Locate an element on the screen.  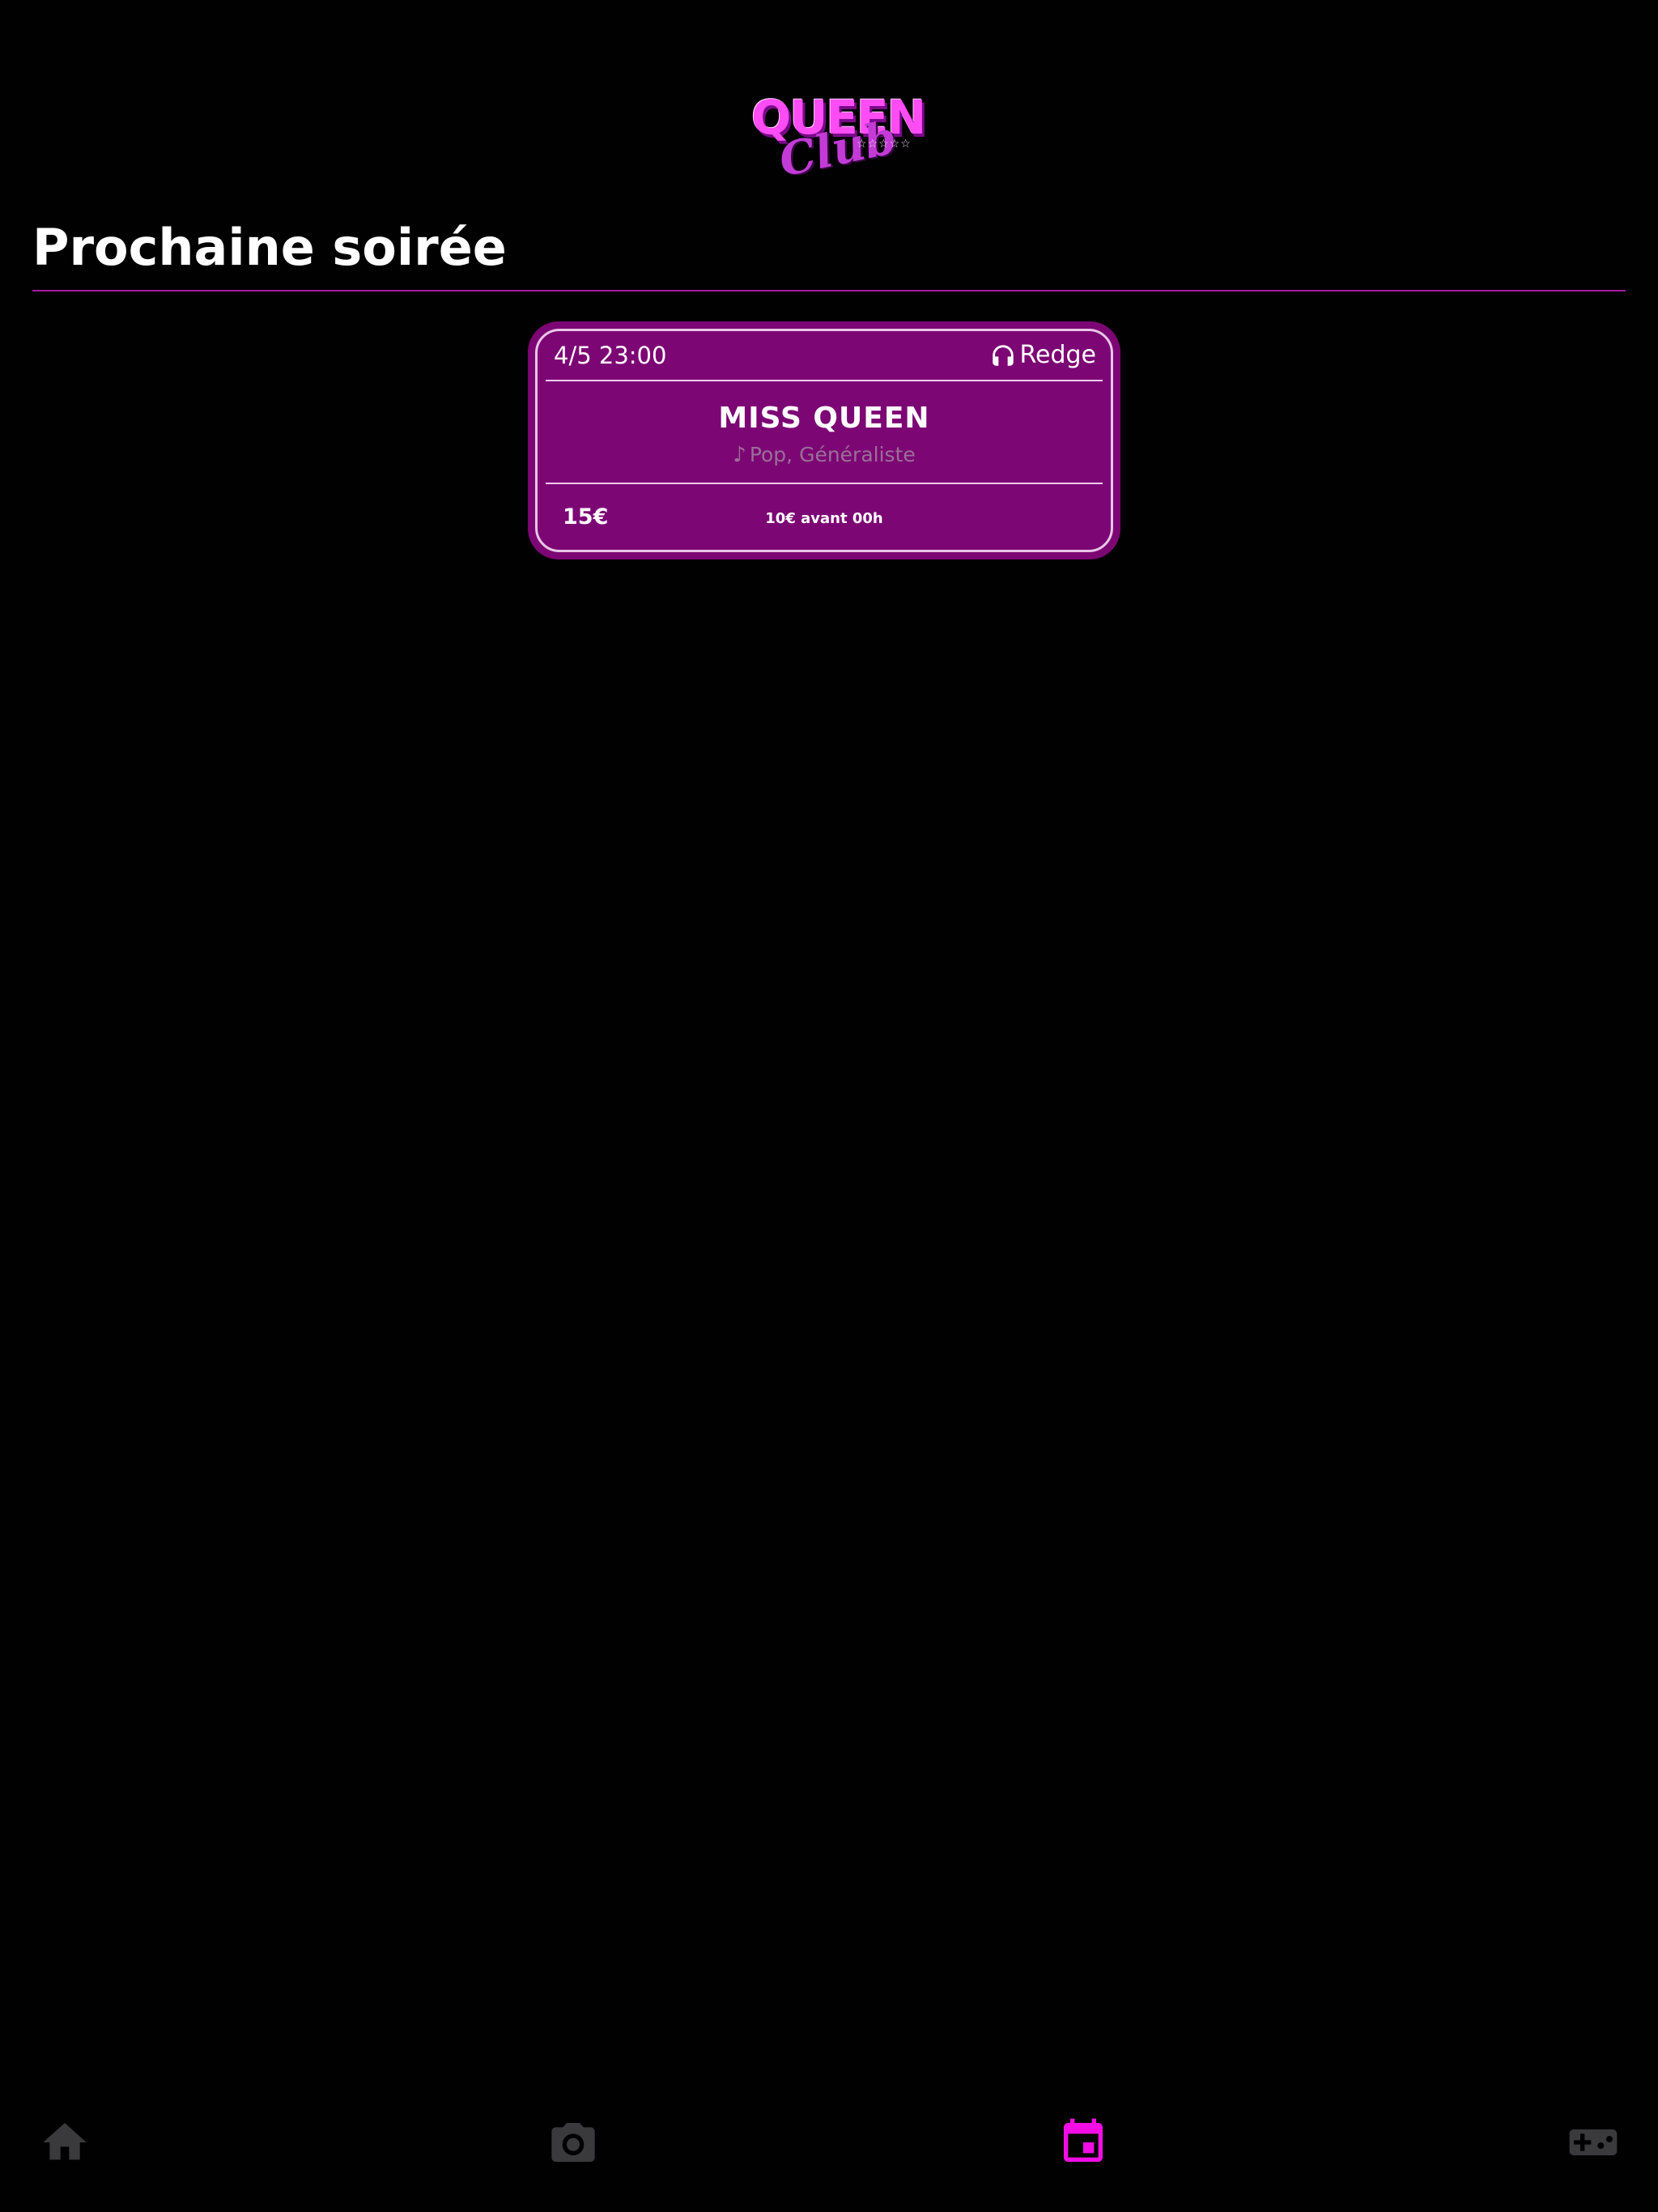
nav-camera is located at coordinates (573, 2143).